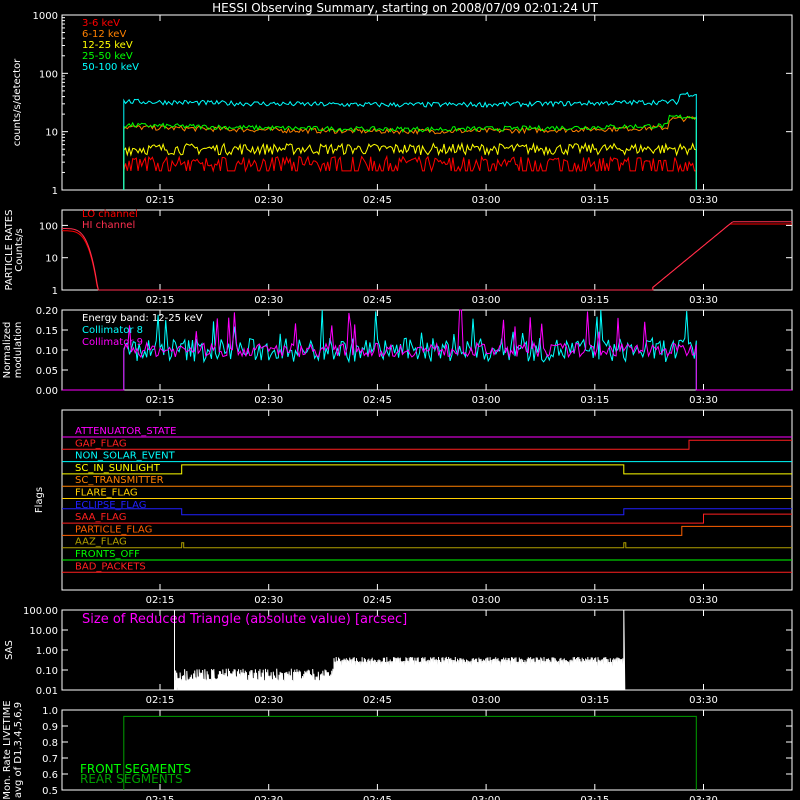 The height and width of the screenshot is (800, 800). What do you see at coordinates (110, 214) in the screenshot?
I see `legend-entry: LO channel` at bounding box center [110, 214].